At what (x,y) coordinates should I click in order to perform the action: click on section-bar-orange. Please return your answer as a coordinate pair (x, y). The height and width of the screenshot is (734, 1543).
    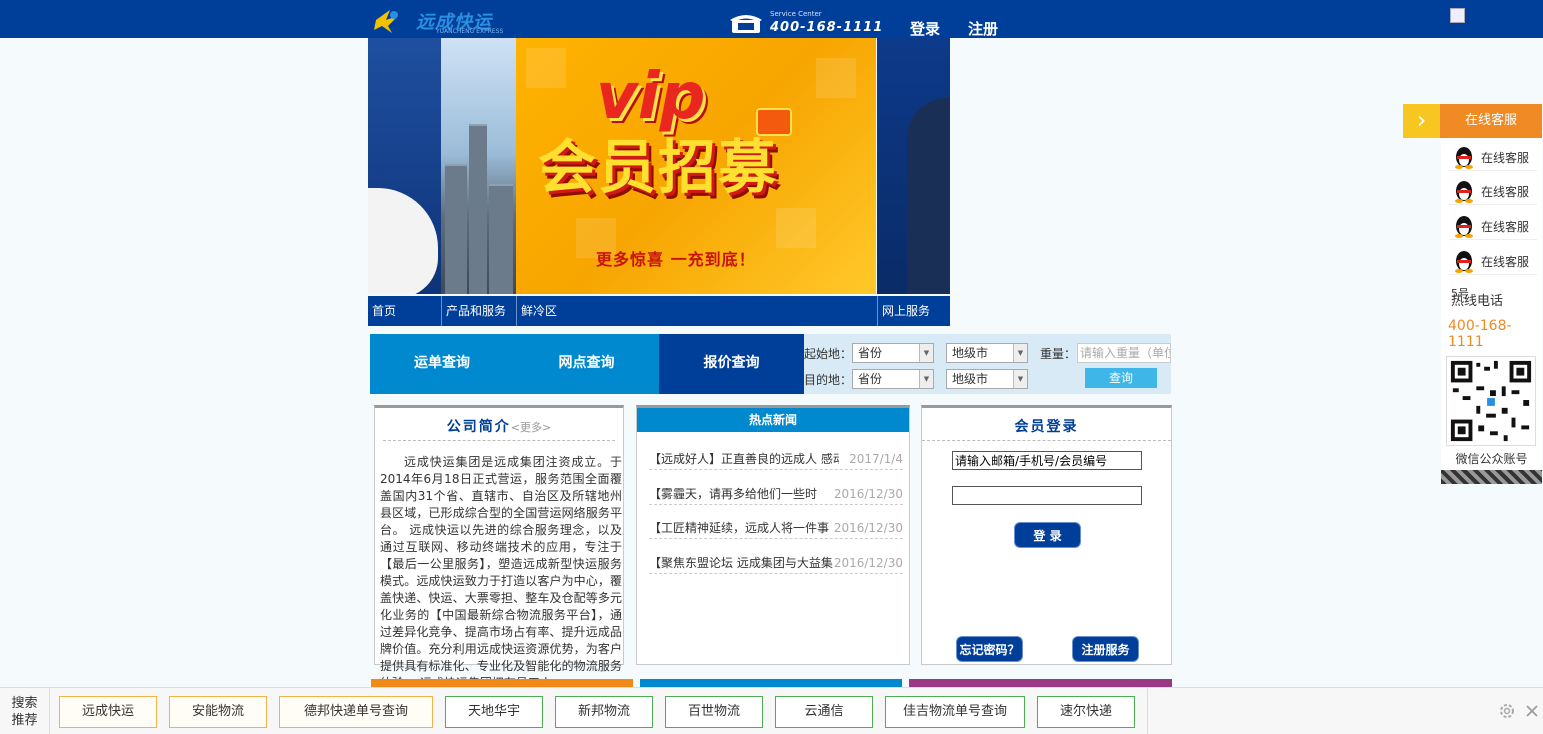
    Looking at the image, I should click on (502, 683).